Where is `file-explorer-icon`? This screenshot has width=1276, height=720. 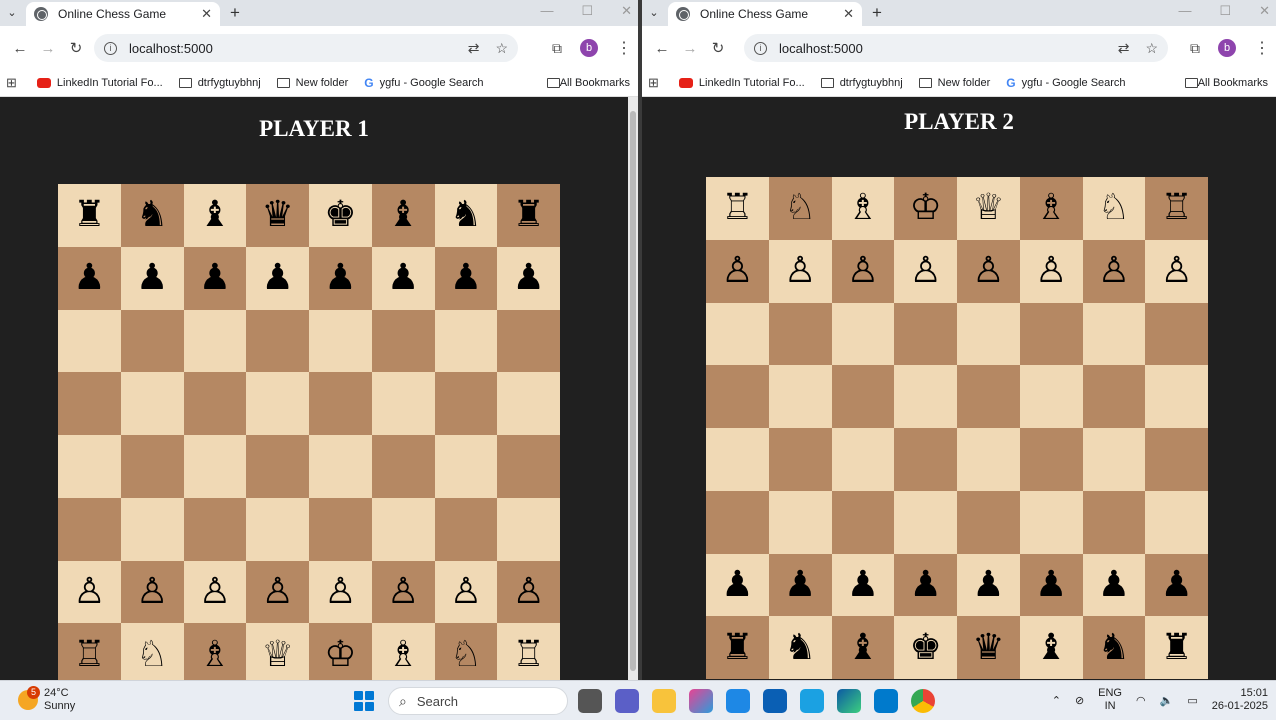 file-explorer-icon is located at coordinates (664, 701).